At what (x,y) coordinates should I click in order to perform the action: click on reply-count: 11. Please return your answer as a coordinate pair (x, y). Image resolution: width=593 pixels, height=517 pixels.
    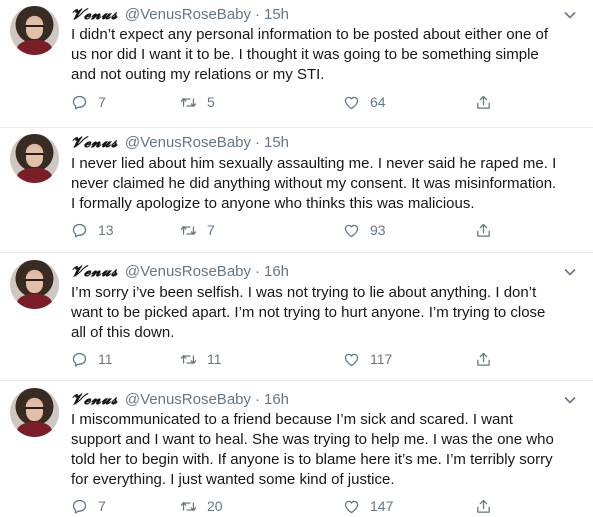
    Looking at the image, I should click on (105, 359).